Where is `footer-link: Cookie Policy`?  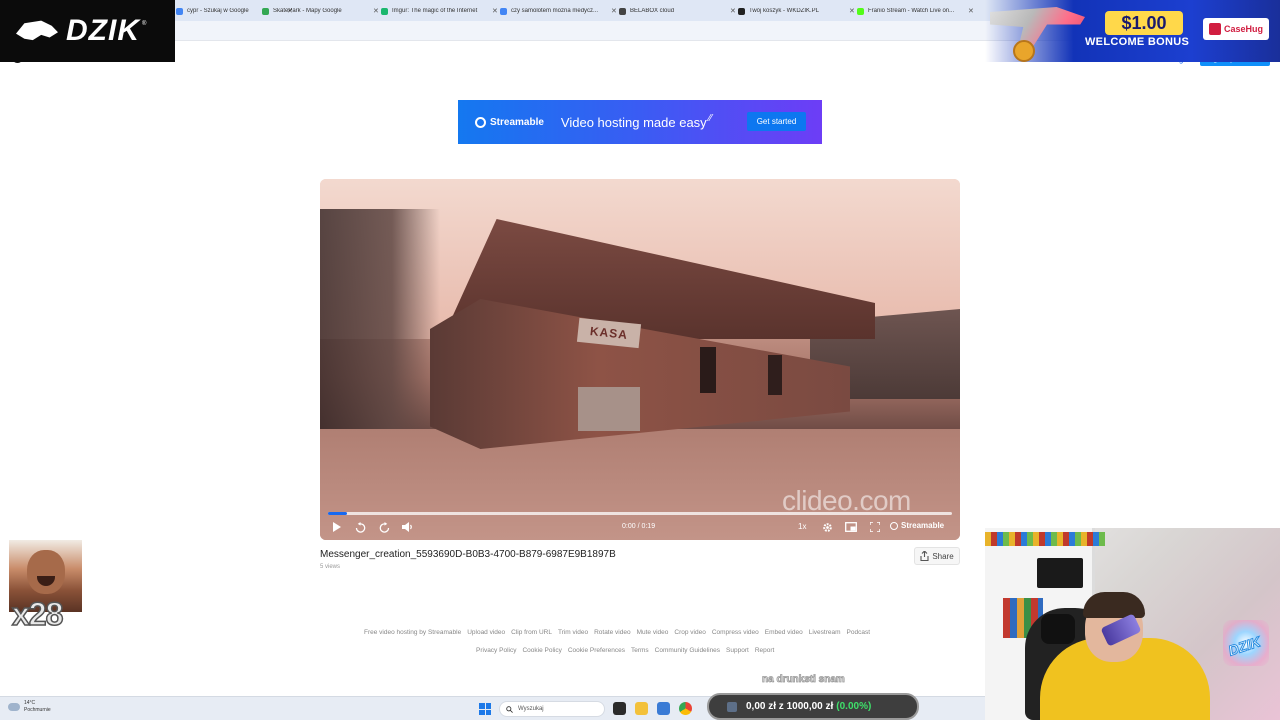 footer-link: Cookie Policy is located at coordinates (541, 650).